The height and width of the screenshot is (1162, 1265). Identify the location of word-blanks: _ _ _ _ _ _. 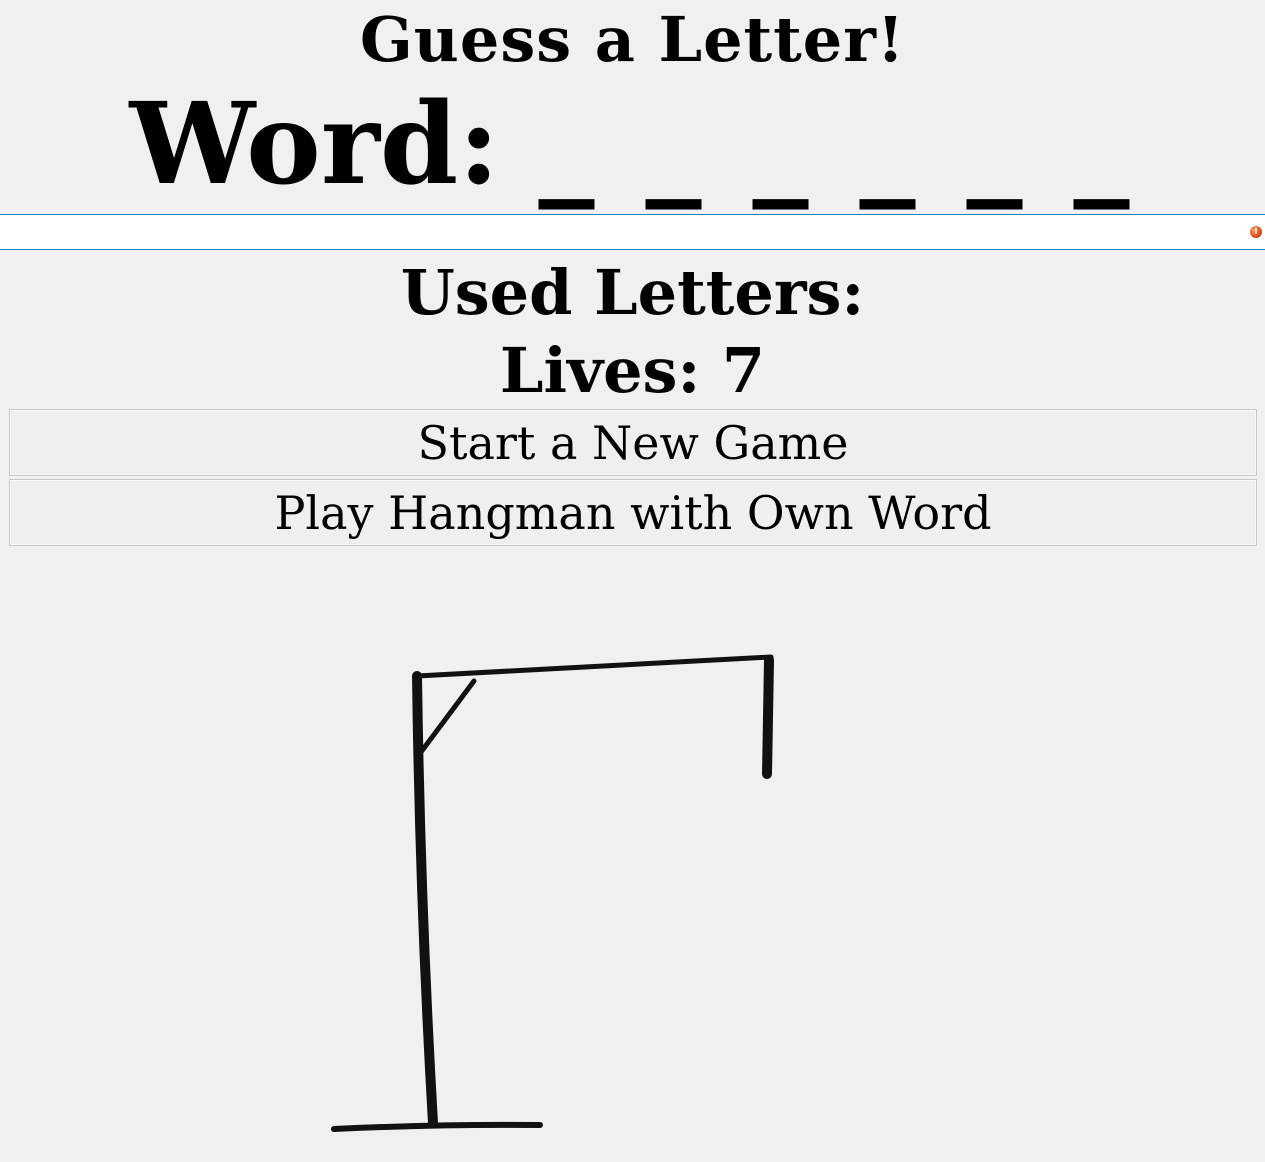
(837, 144).